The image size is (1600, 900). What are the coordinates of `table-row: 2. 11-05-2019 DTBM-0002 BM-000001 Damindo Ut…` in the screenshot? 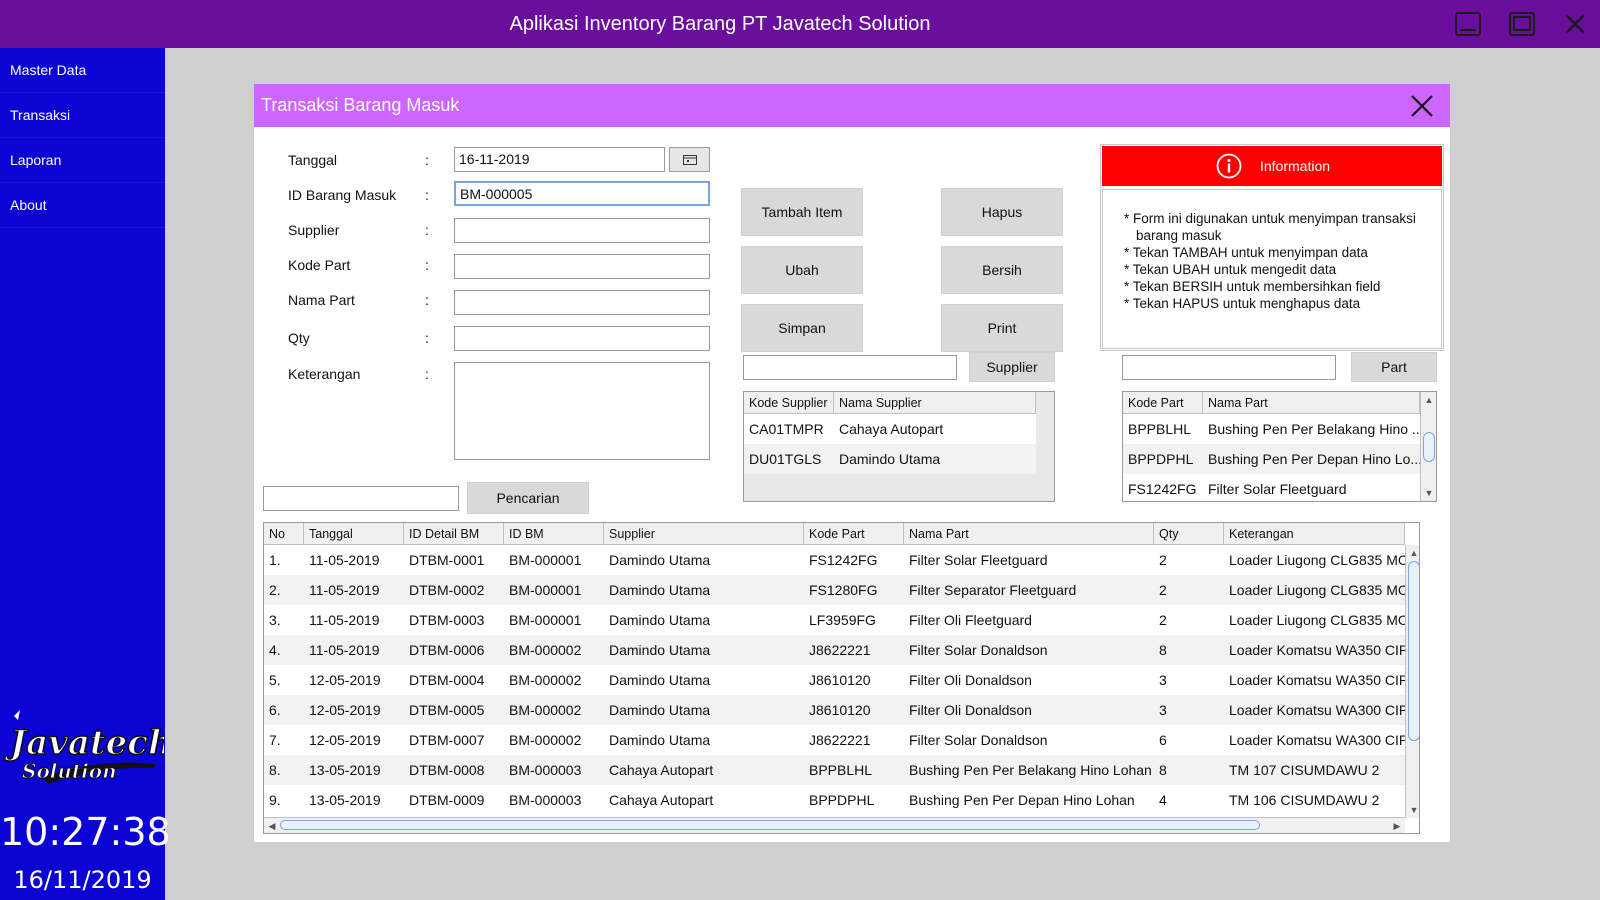 It's located at (834, 590).